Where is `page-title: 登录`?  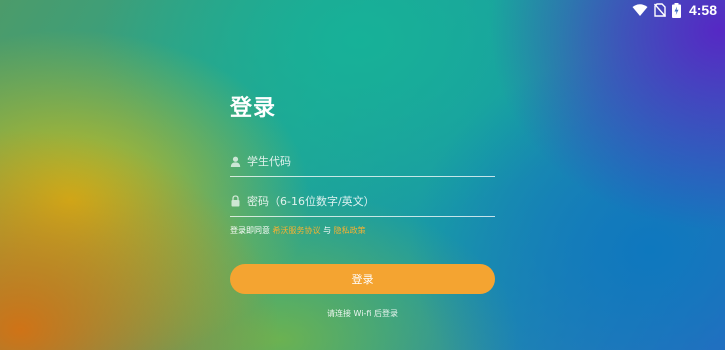
page-title: 登录 is located at coordinates (253, 108).